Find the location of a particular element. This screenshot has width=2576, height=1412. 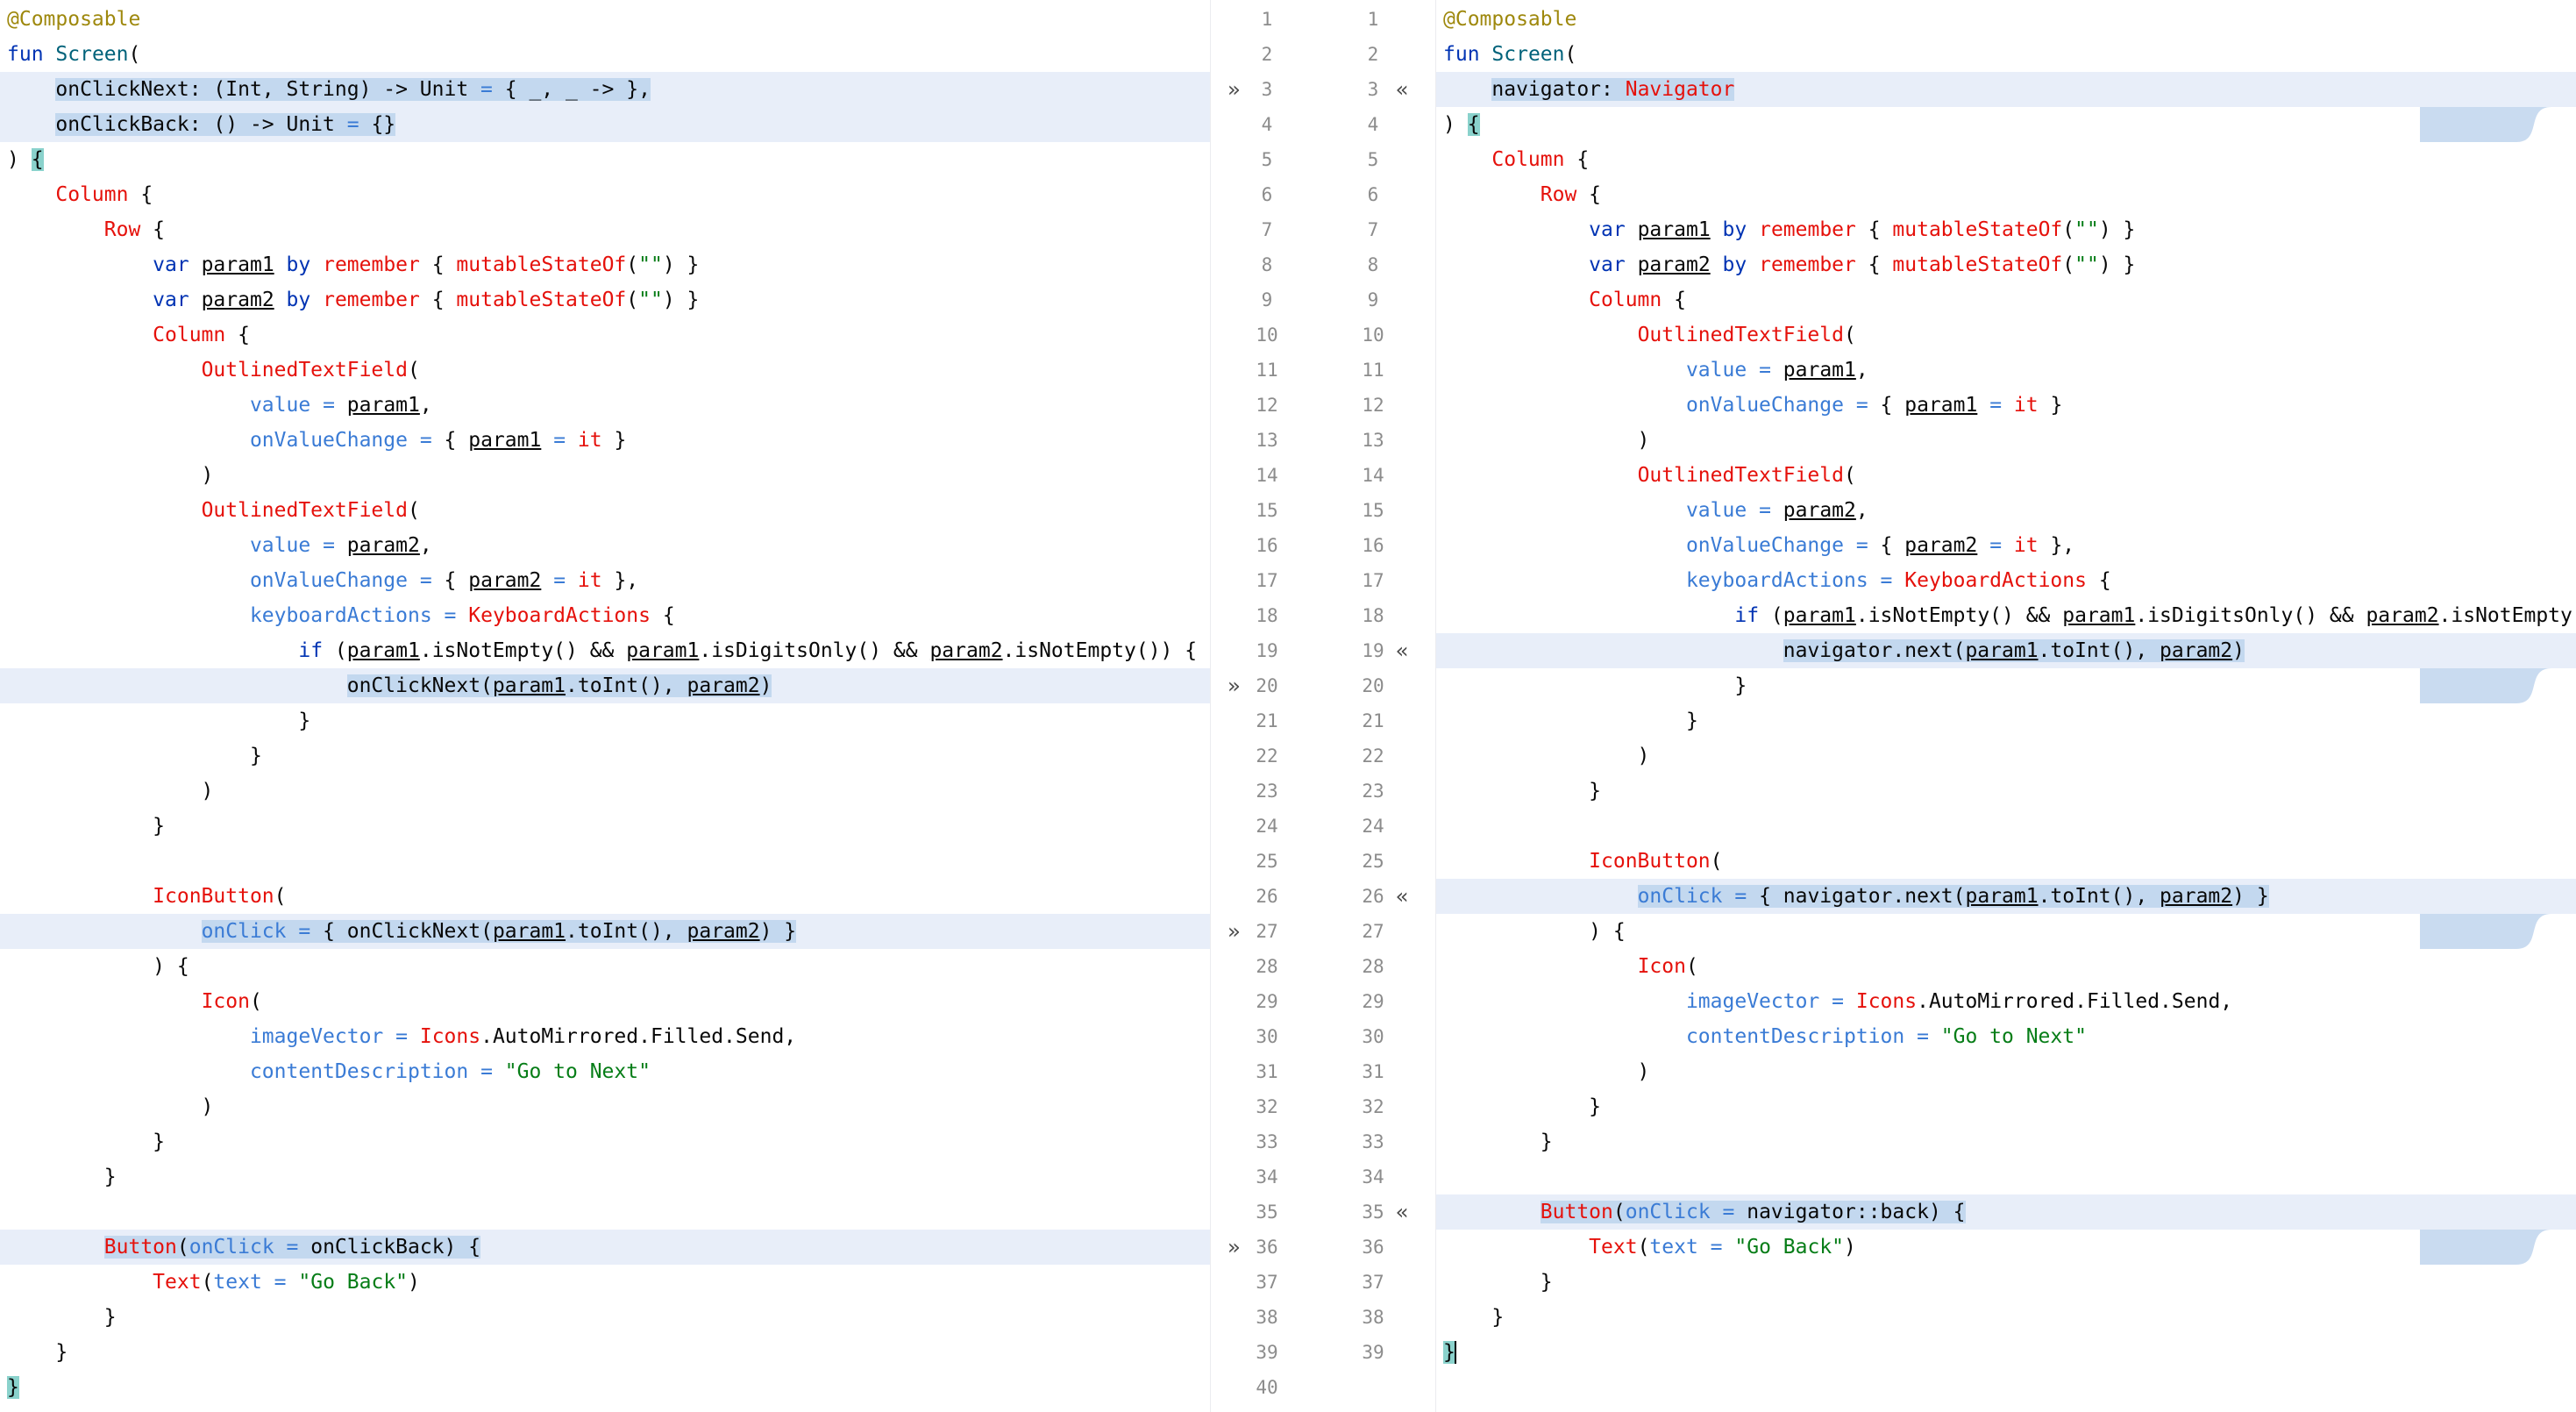

right-code-line: Icon( is located at coordinates (2006, 966).